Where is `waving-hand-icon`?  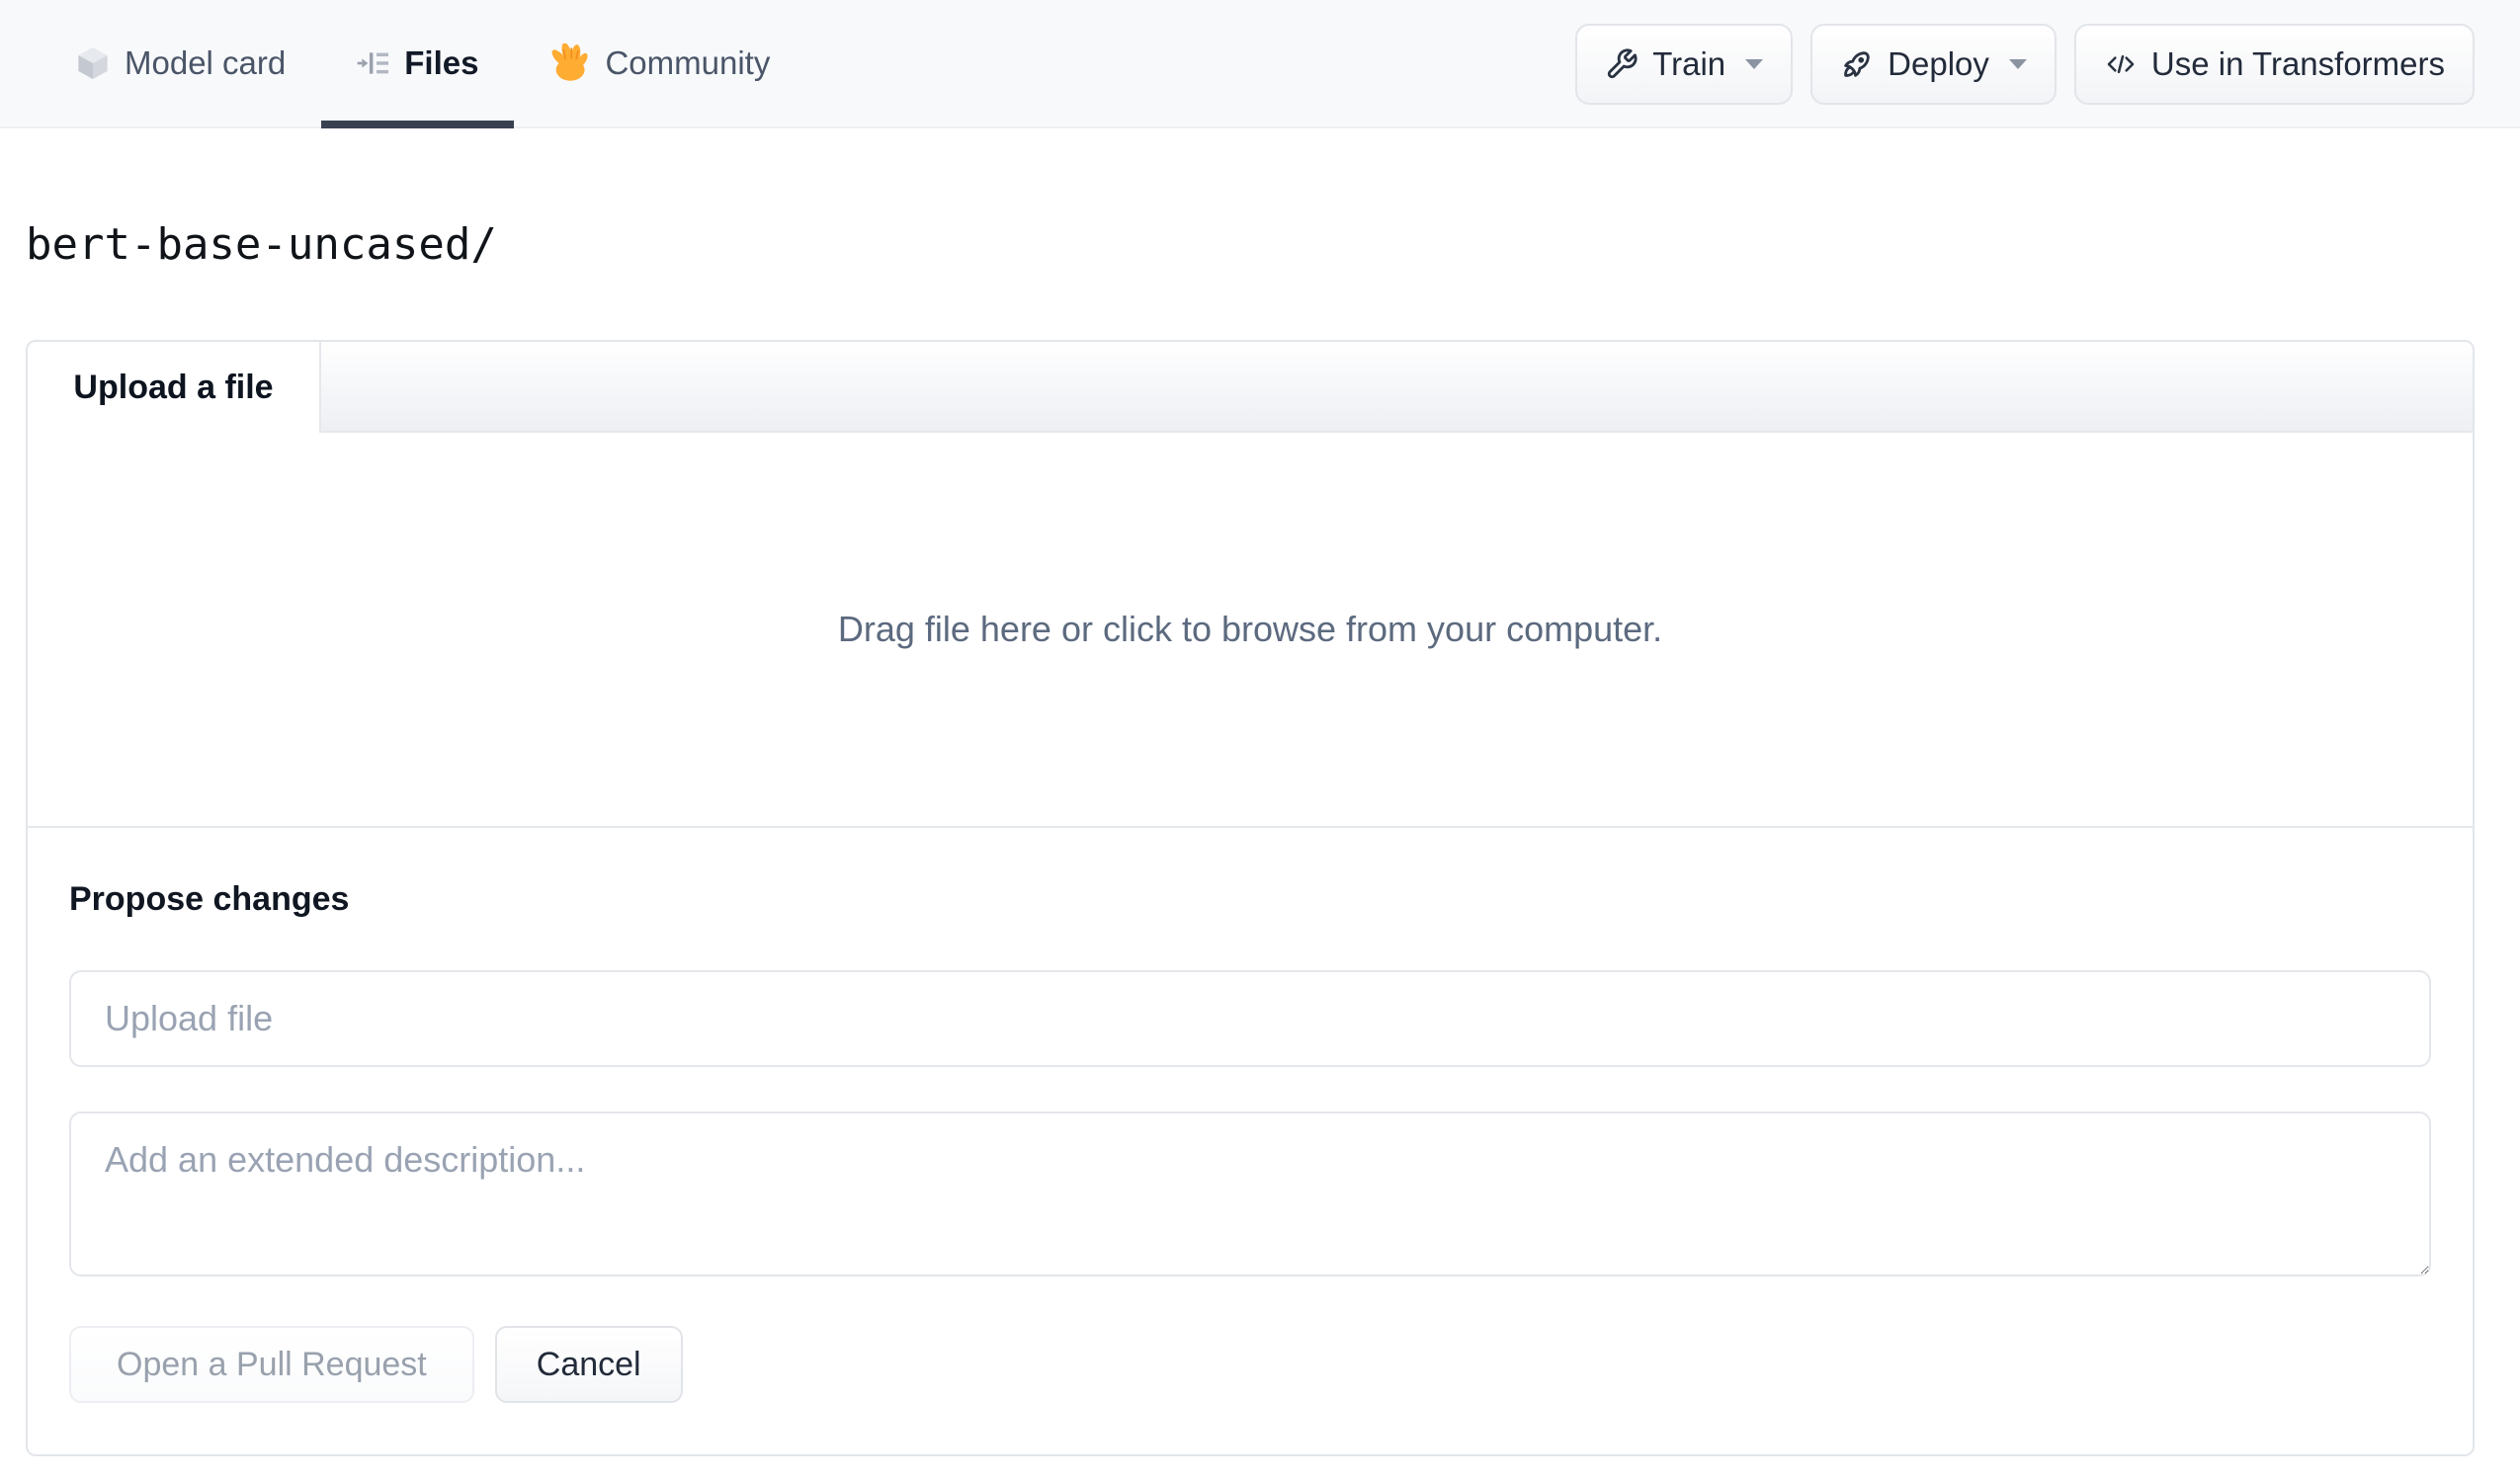
waving-hand-icon is located at coordinates (569, 63).